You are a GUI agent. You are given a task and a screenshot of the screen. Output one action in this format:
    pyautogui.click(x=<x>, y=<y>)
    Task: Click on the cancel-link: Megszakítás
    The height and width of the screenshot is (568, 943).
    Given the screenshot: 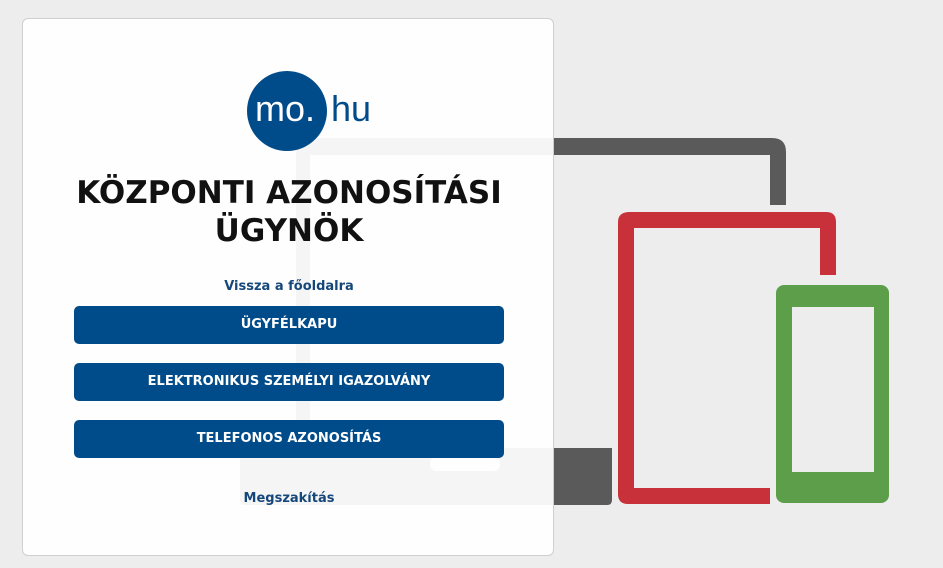 What is the action you would take?
    pyautogui.click(x=289, y=498)
    